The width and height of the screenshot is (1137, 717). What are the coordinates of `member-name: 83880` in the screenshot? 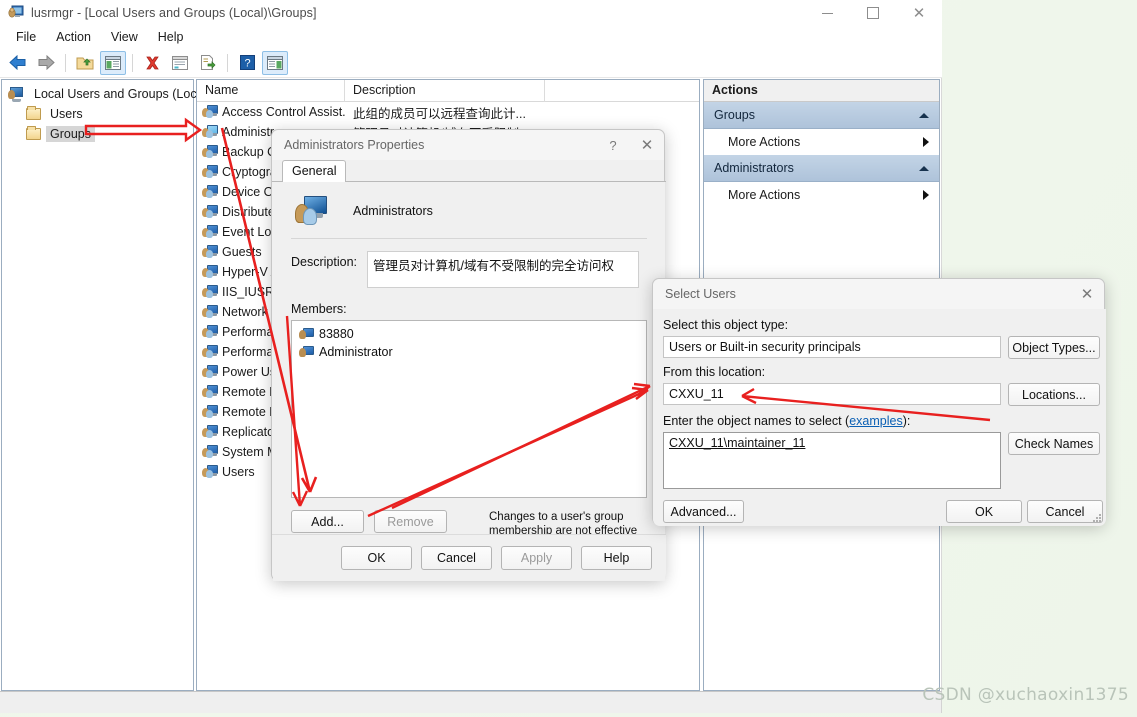 It's located at (336, 334).